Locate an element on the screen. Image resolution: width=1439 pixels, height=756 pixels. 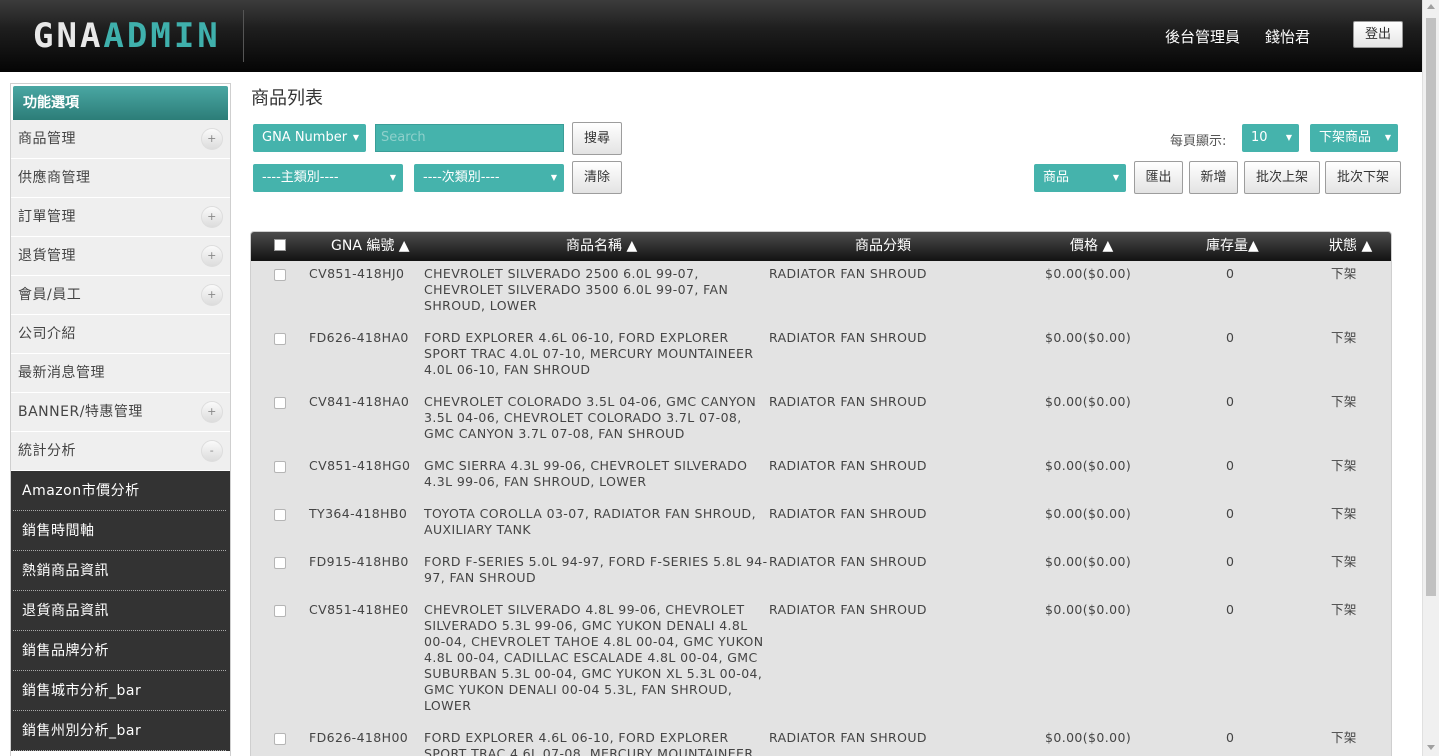
cell-gna-number: FD915-418HB0 is located at coordinates (359, 562).